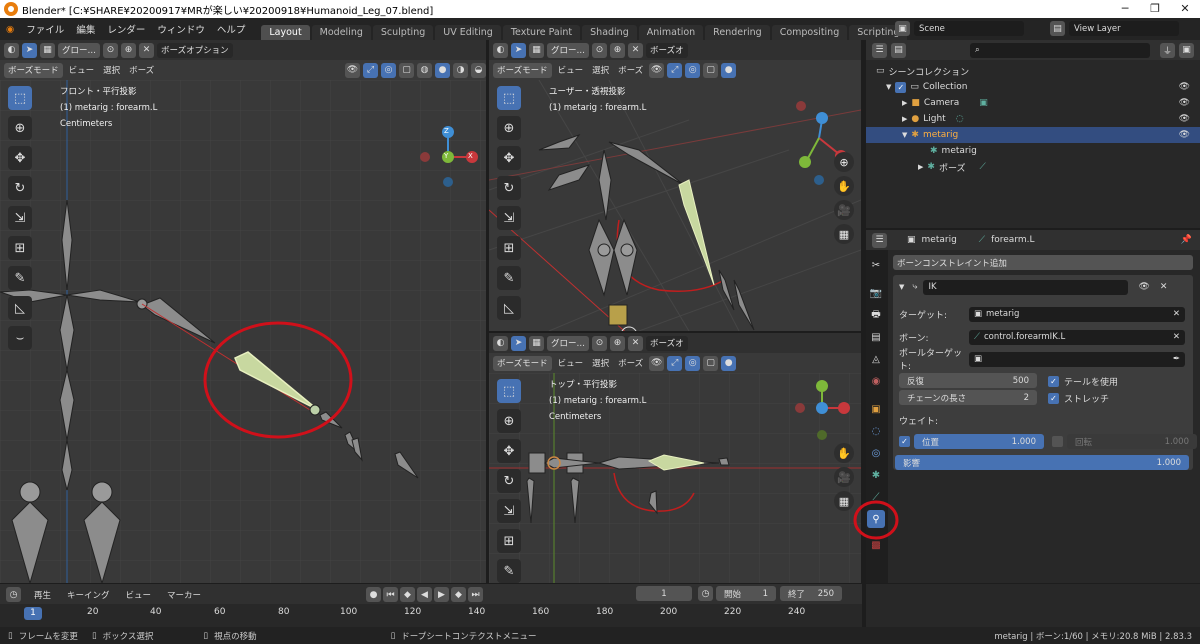 This screenshot has width=1200, height=644. What do you see at coordinates (1167, 50) in the screenshot?
I see `filter-icon: ⏚` at bounding box center [1167, 50].